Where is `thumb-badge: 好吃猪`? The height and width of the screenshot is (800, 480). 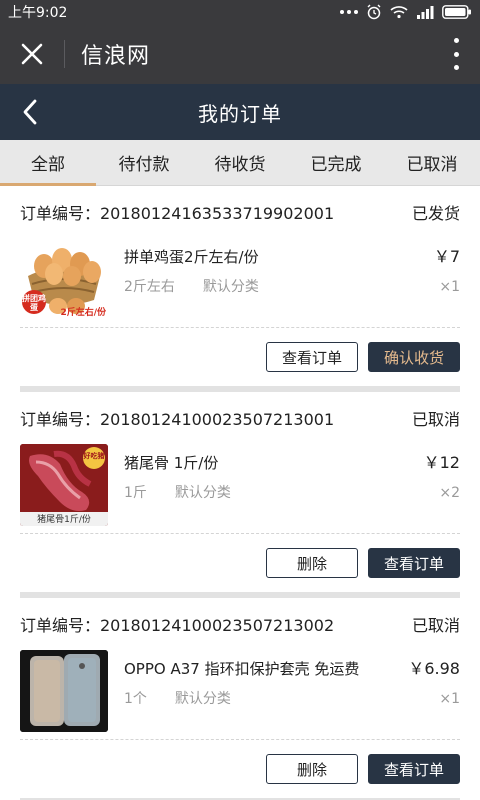
thumb-badge: 好吃猪 is located at coordinates (94, 456).